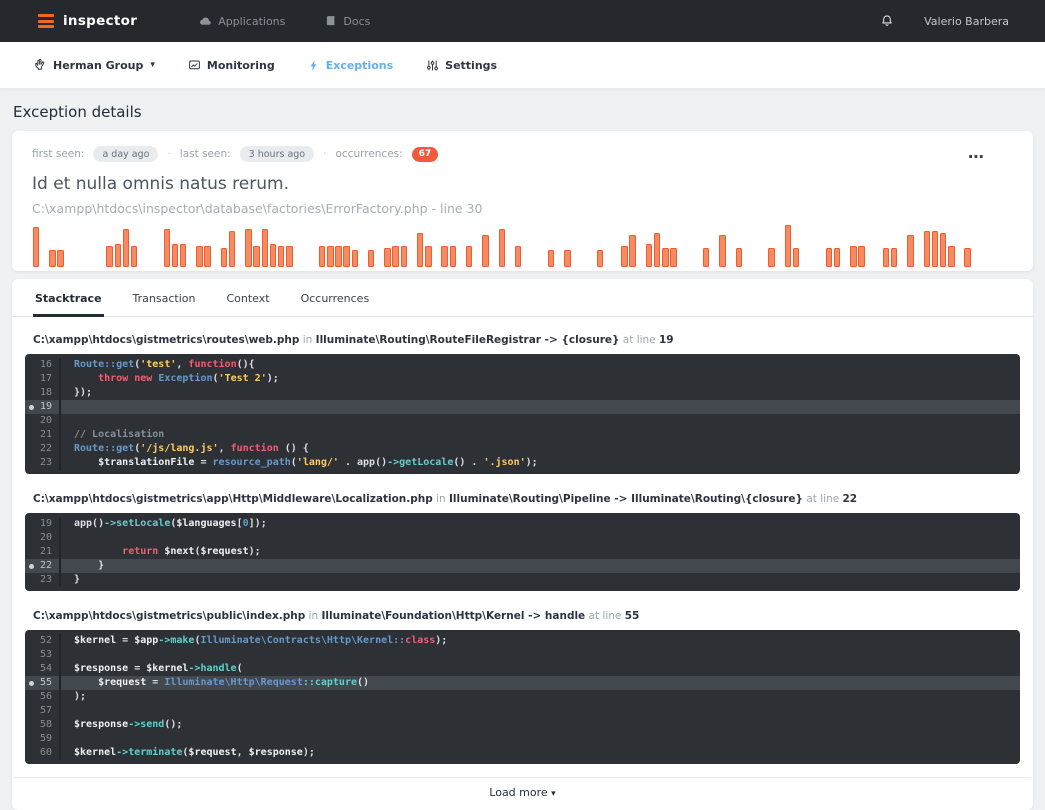  I want to click on code-token-pln: (), so click(363, 682).